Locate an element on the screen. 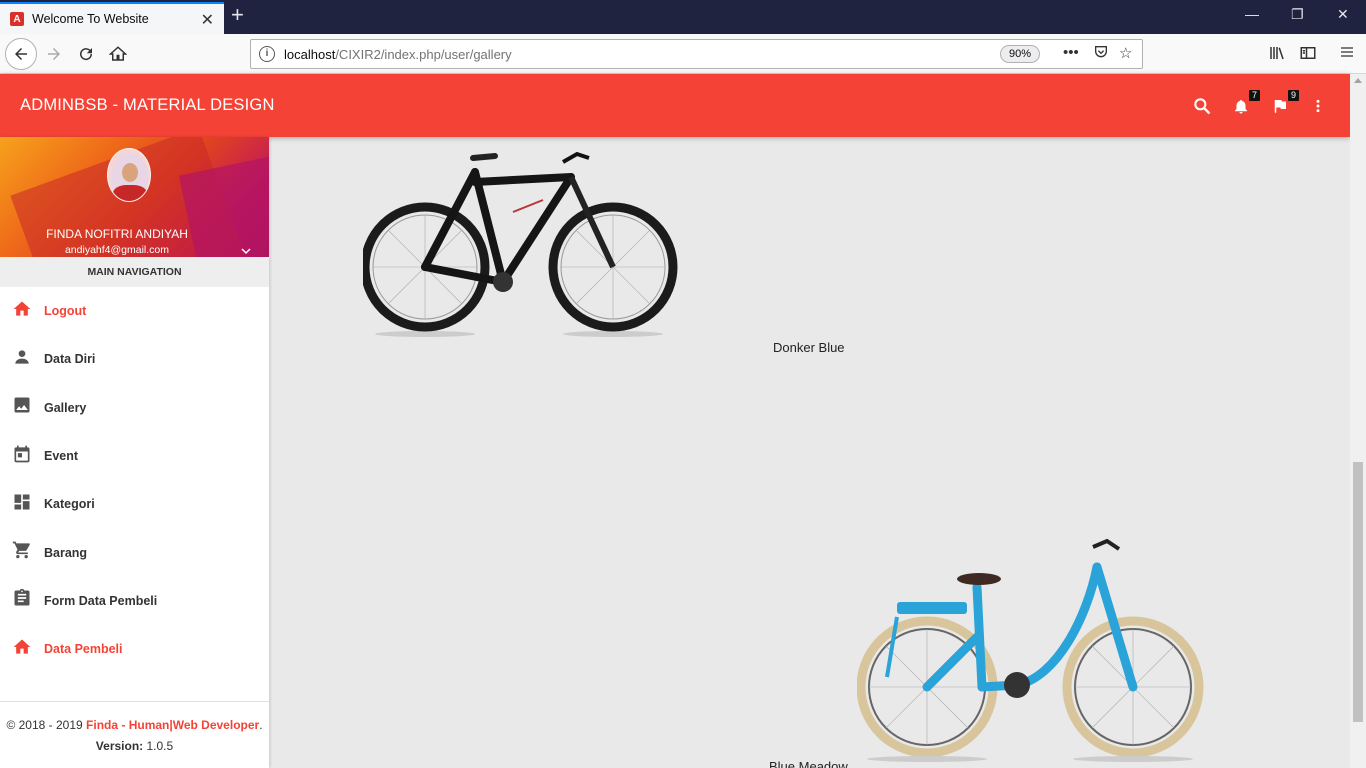 This screenshot has width=1366, height=768. sidebar-item-label: Form Data Pembeli is located at coordinates (101, 600).